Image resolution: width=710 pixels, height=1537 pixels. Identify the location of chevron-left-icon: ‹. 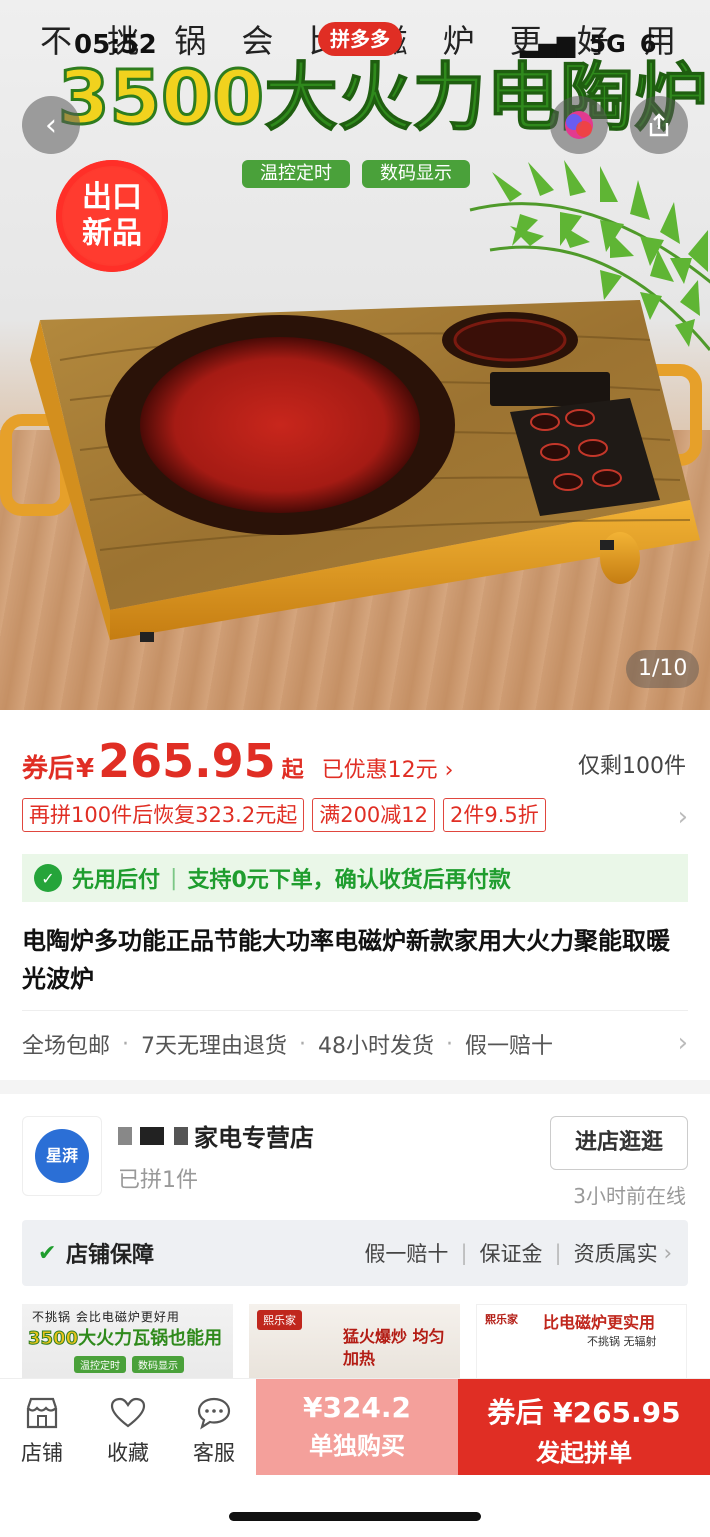
(51, 125).